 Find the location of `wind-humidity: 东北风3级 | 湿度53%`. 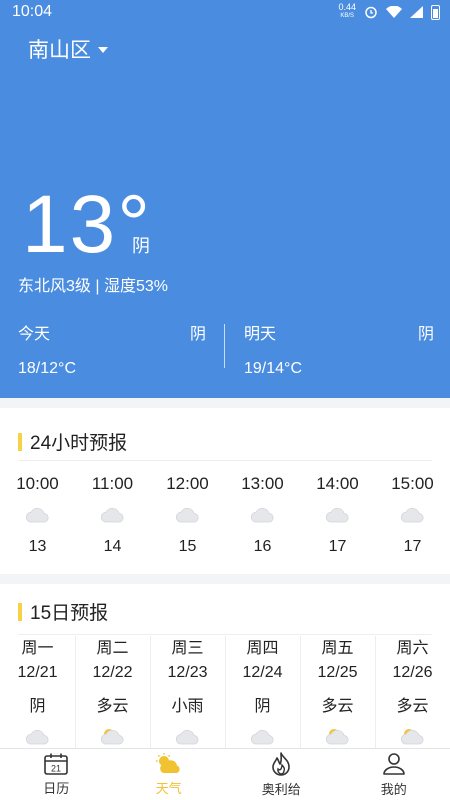

wind-humidity: 东北风3级 | 湿度53% is located at coordinates (93, 286).